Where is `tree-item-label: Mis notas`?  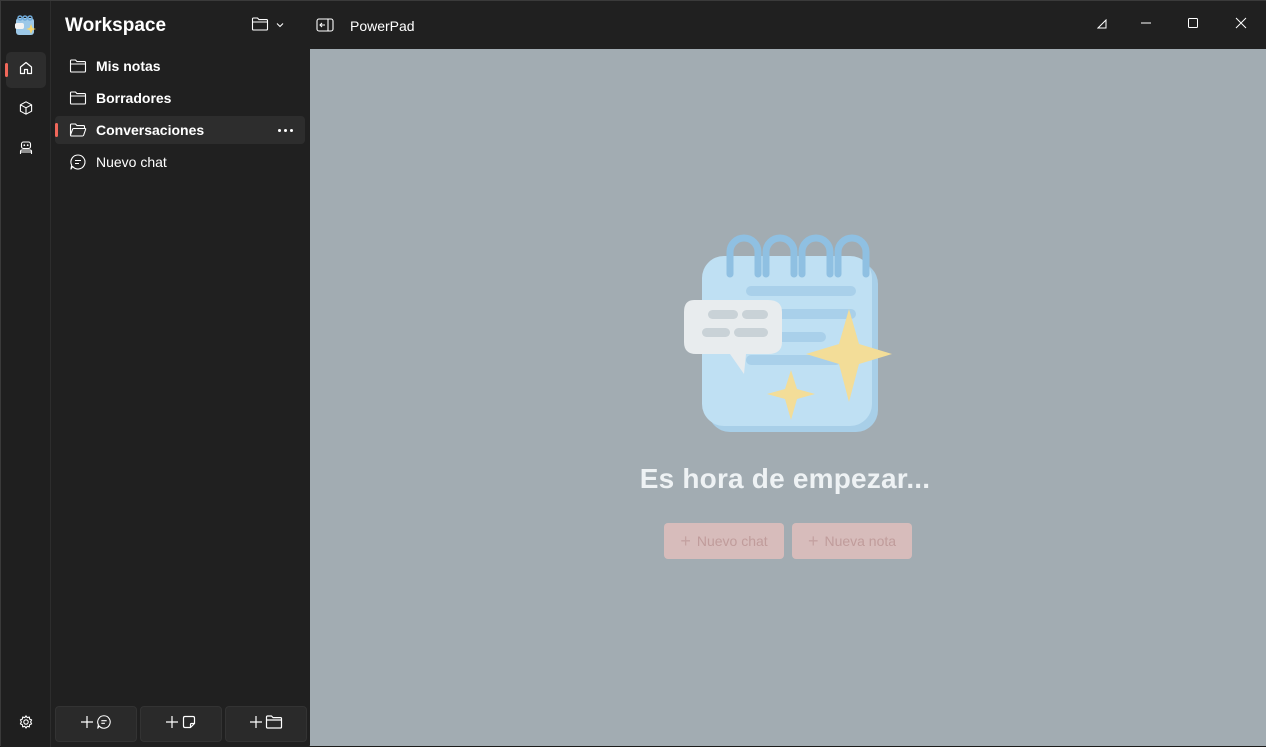 tree-item-label: Mis notas is located at coordinates (128, 66).